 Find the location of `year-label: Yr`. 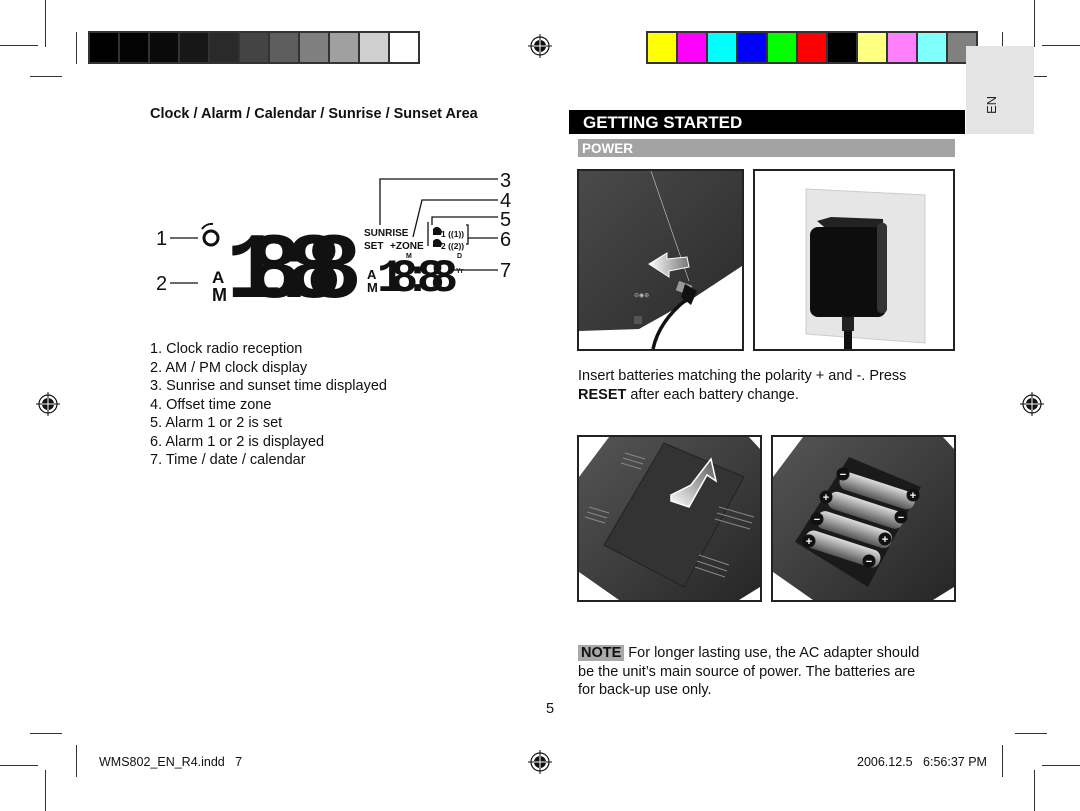

year-label: Yr is located at coordinates (460, 271).